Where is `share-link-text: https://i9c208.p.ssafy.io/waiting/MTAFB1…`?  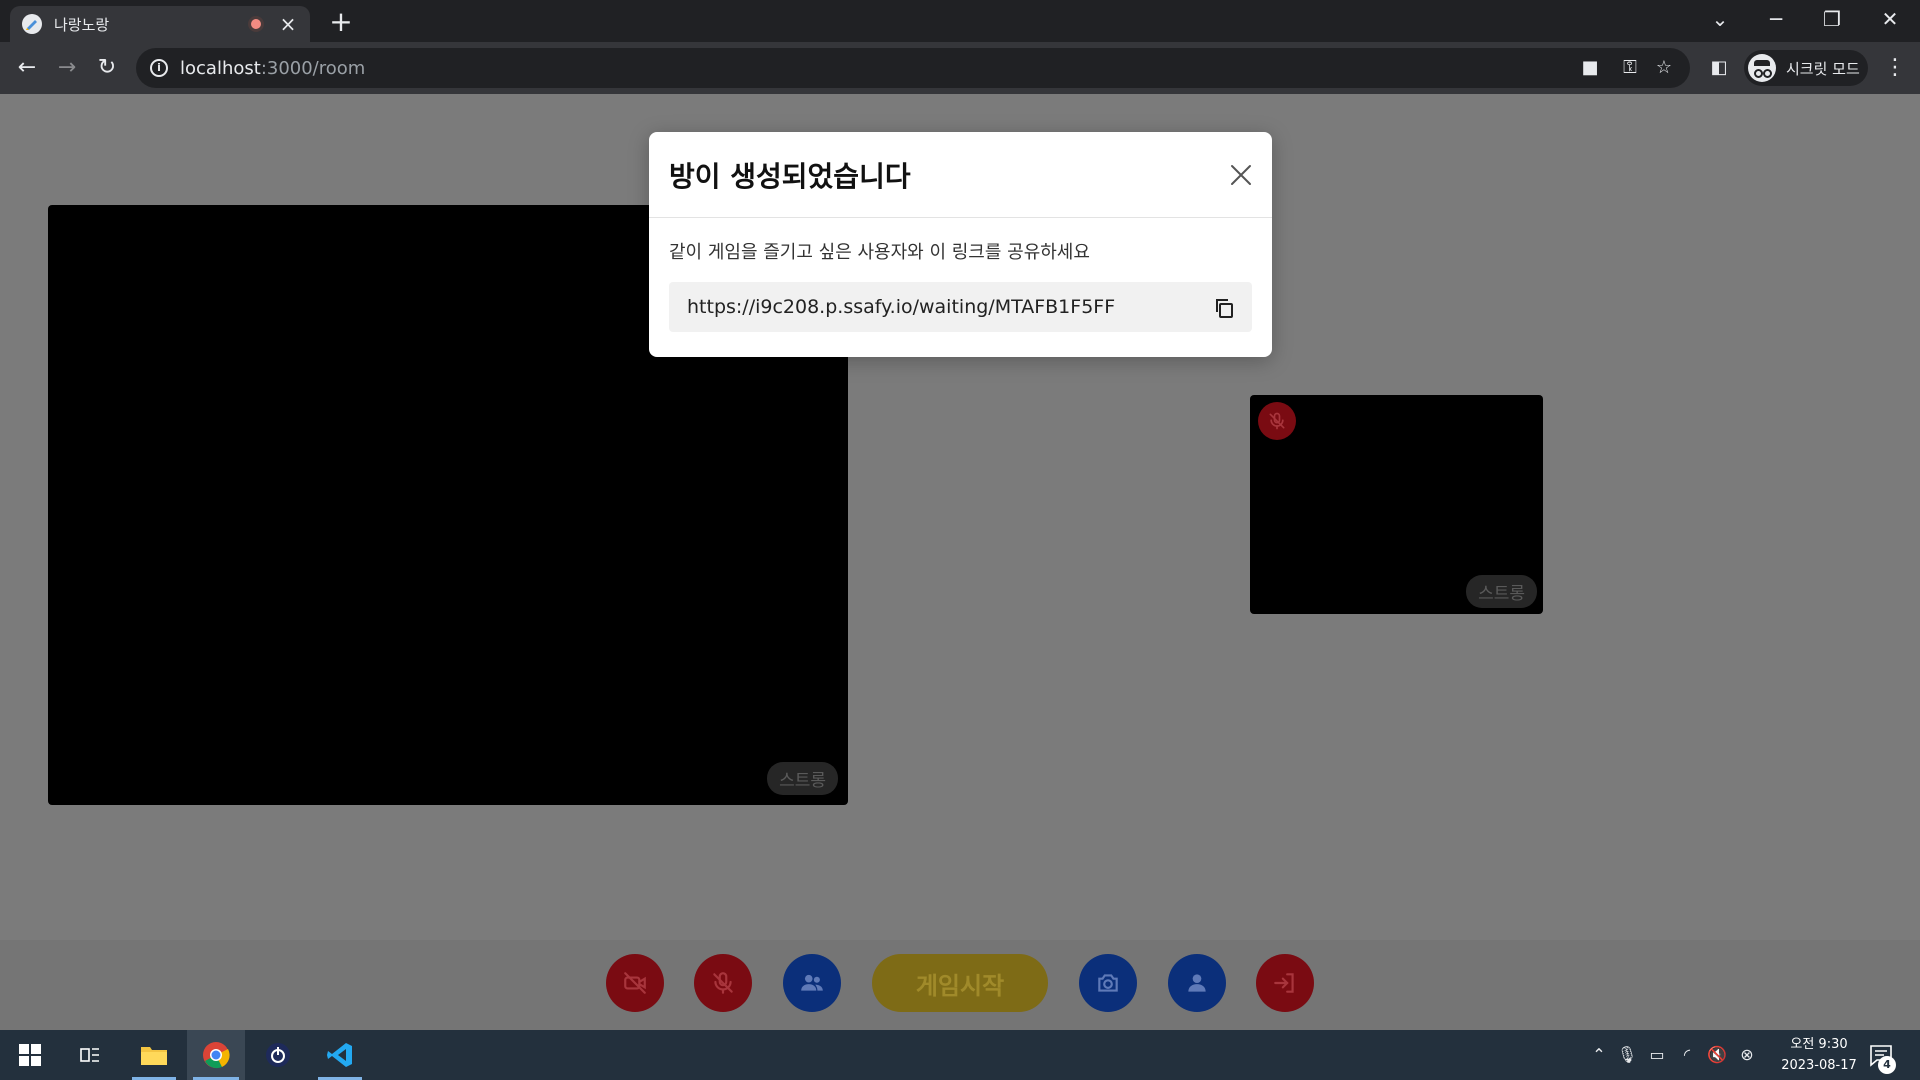 share-link-text: https://i9c208.p.ssafy.io/waiting/MTAFB1… is located at coordinates (901, 307).